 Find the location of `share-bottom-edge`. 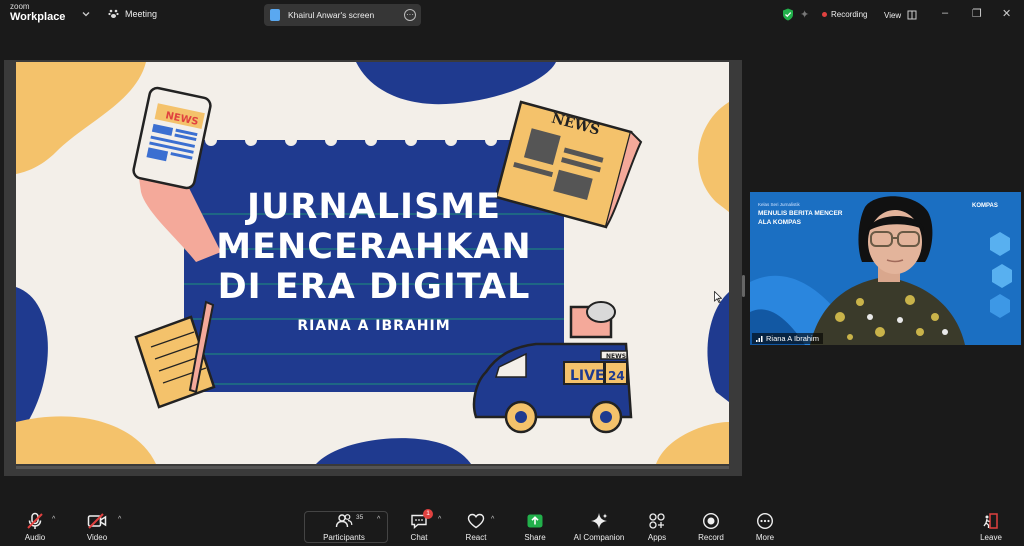

share-bottom-edge is located at coordinates (372, 467).